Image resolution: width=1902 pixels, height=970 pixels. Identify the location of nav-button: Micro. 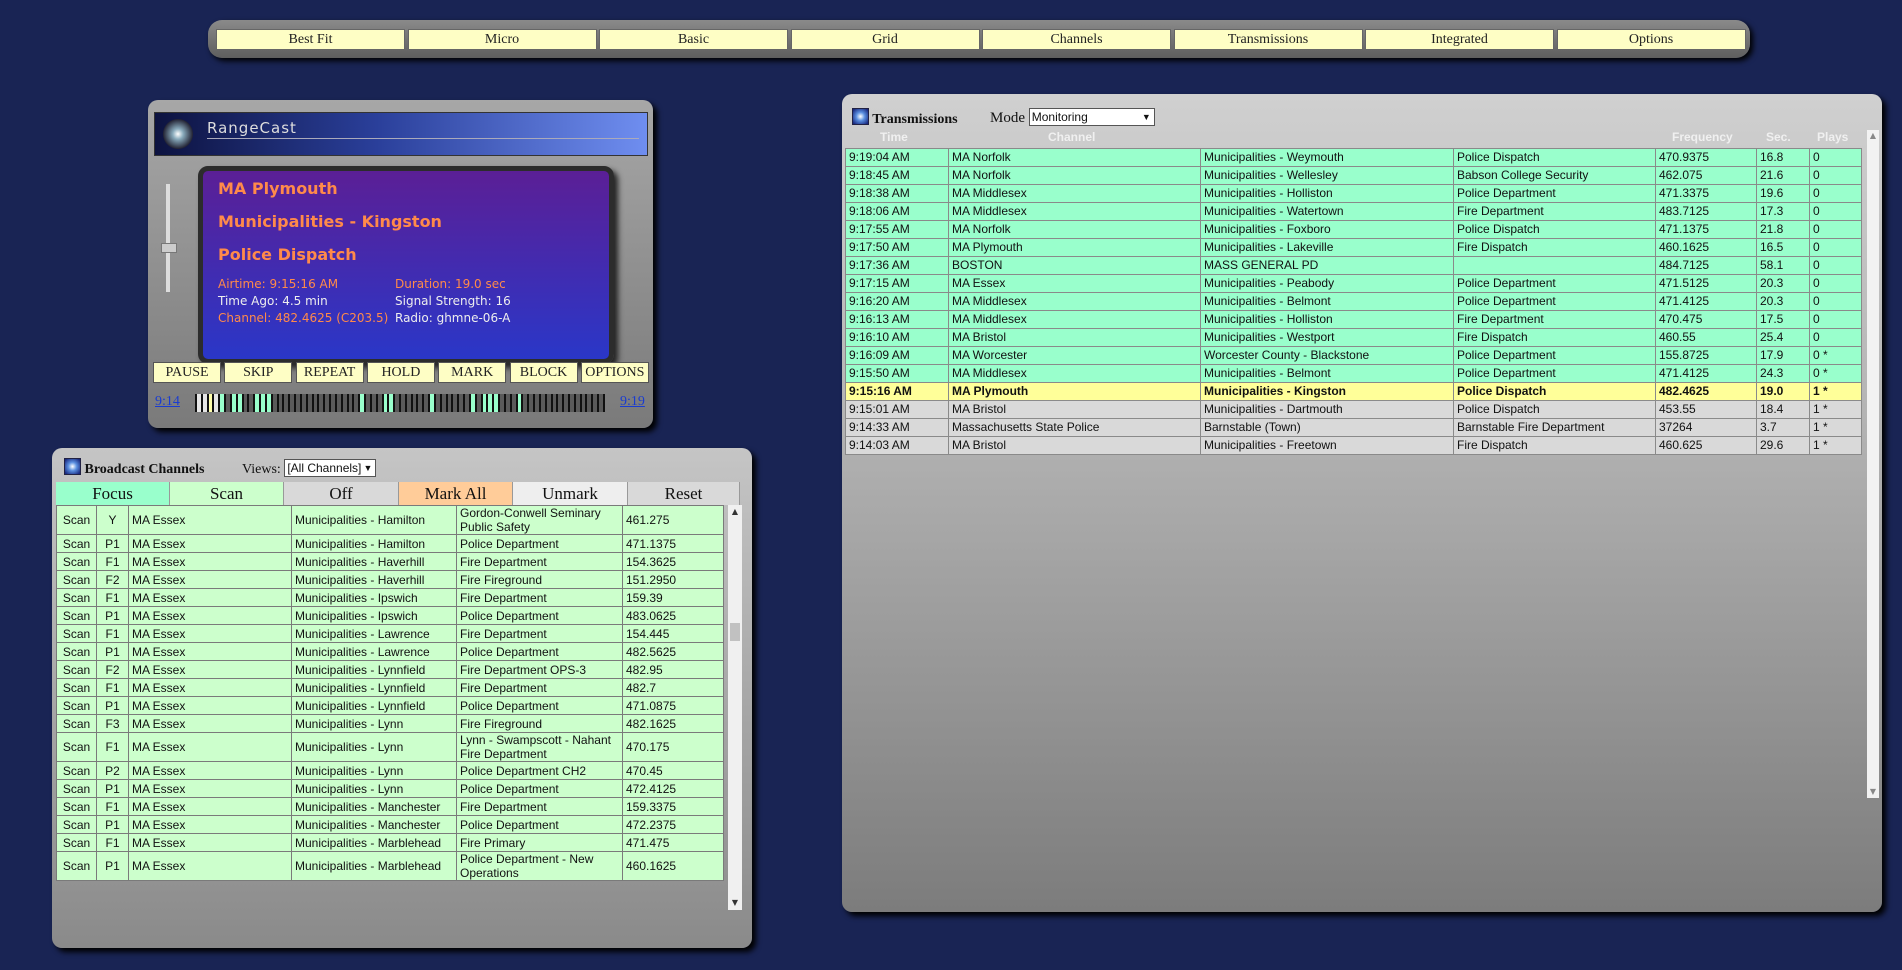
(502, 39).